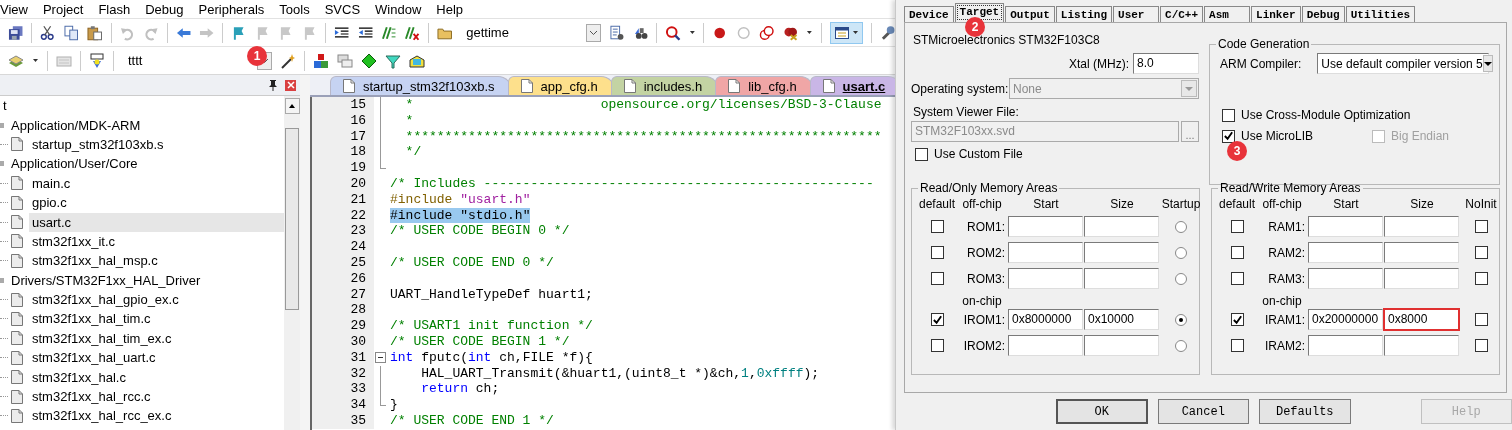 Image resolution: width=1512 pixels, height=430 pixels. I want to click on tree-item: startup_stm32f103xb.s, so click(98, 144).